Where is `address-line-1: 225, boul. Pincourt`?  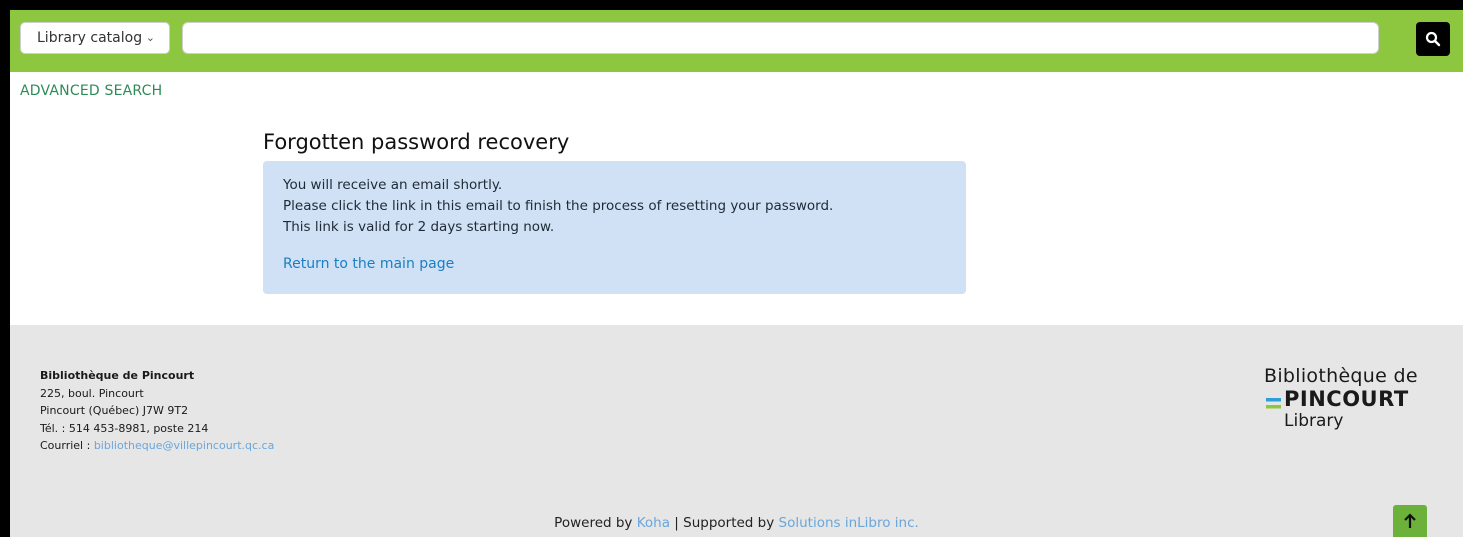 address-line-1: 225, boul. Pincourt is located at coordinates (92, 393).